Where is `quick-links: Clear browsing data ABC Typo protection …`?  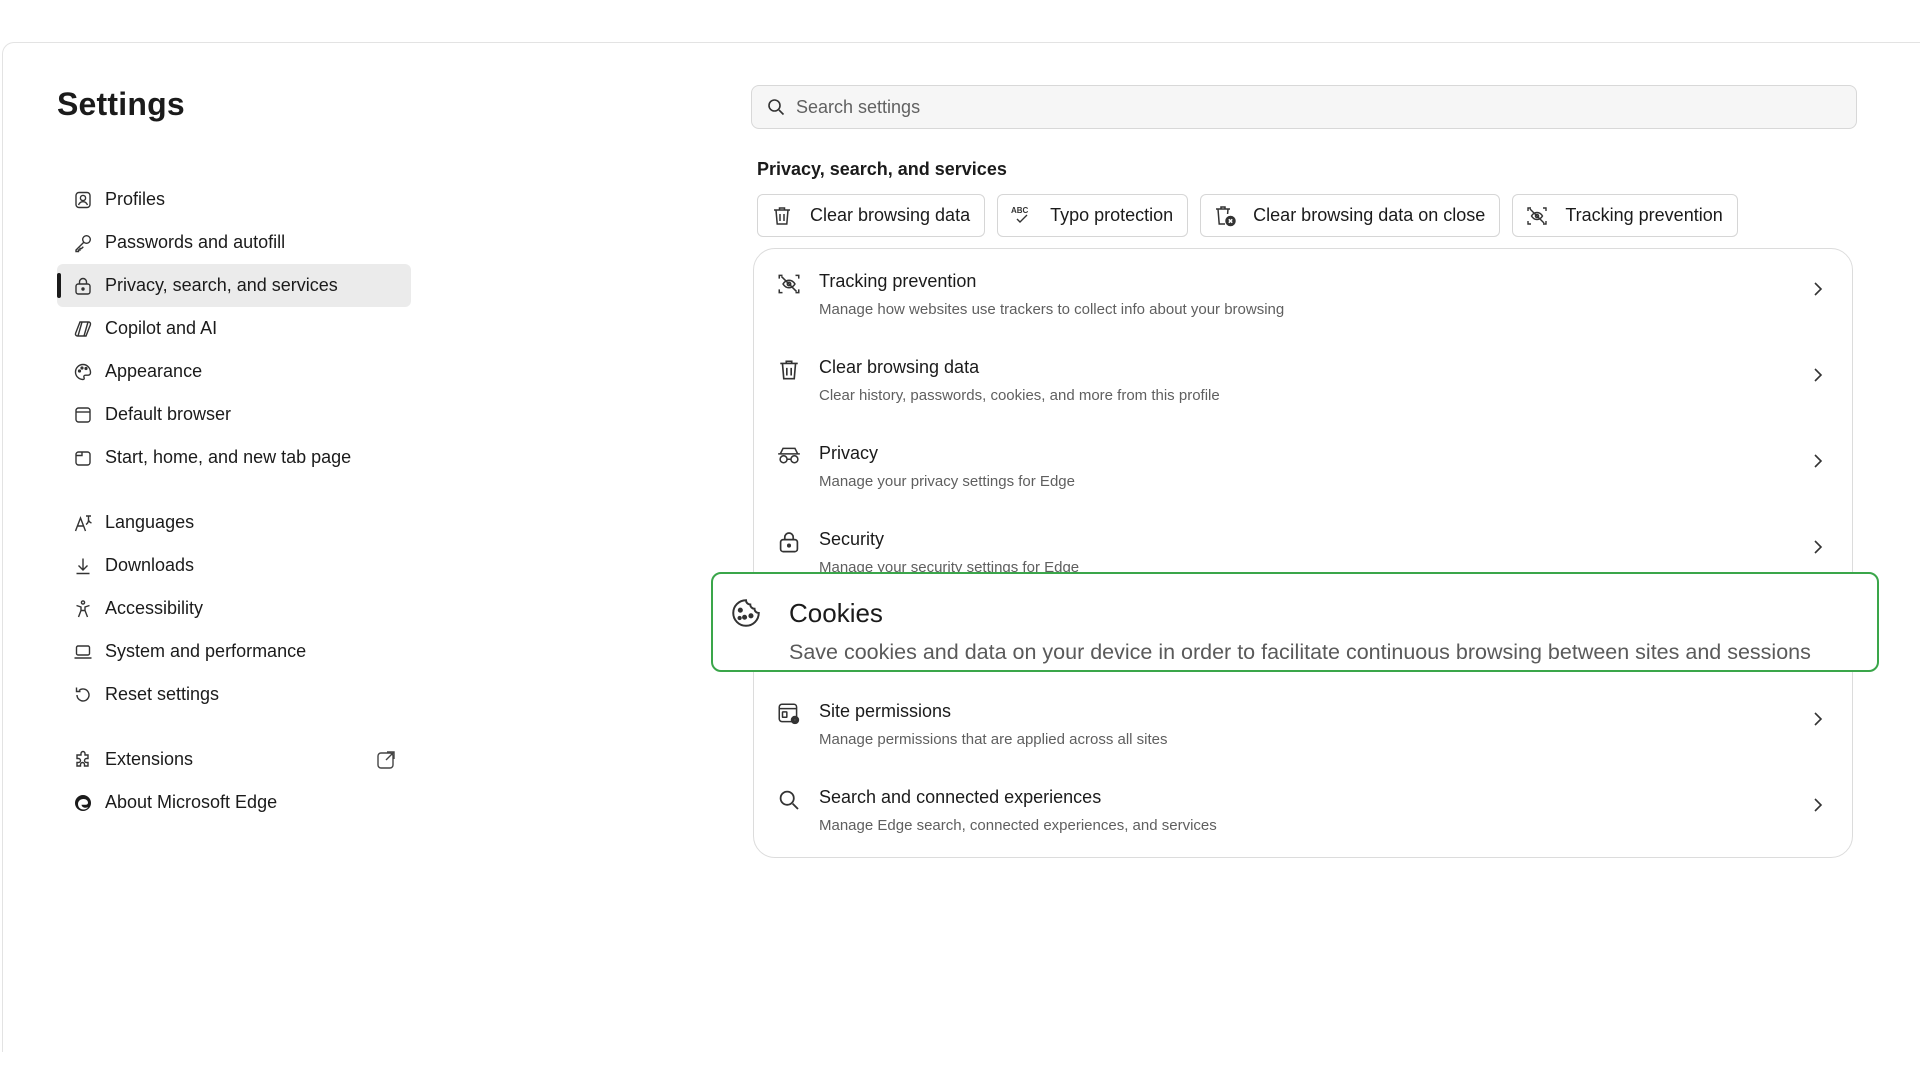 quick-links: Clear browsing data ABC Typo protection … is located at coordinates (1247, 215).